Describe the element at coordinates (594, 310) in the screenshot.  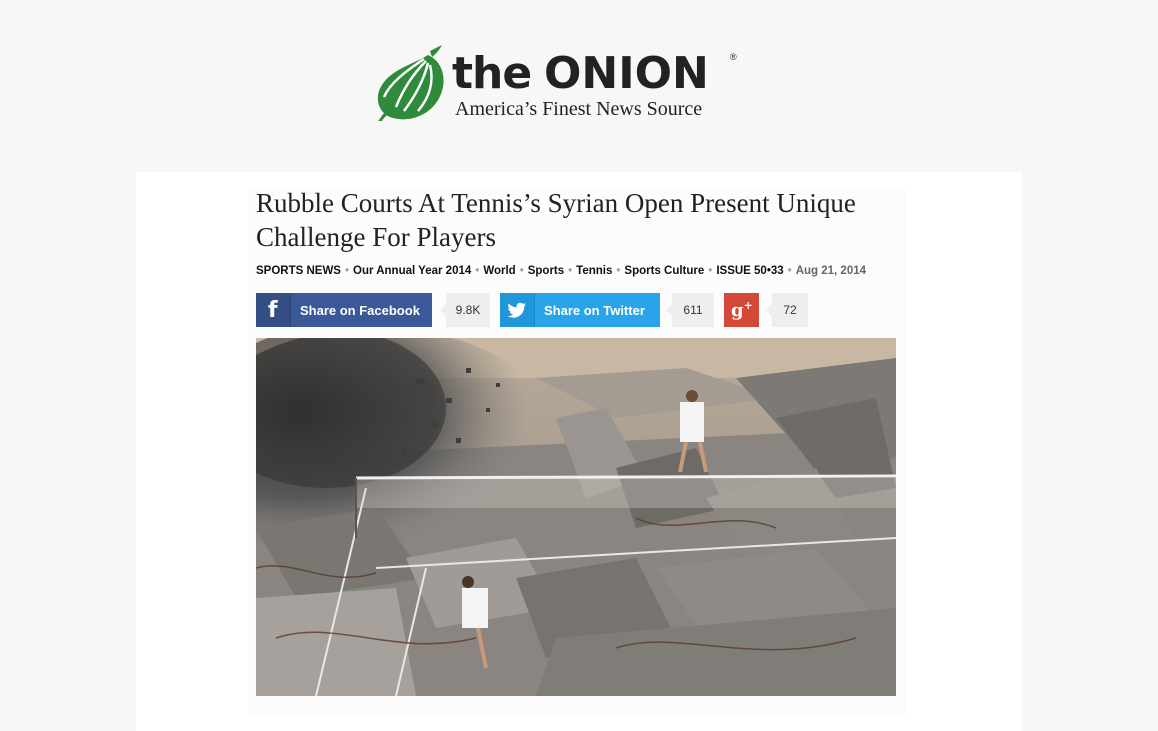
I see `share-twitter-label: Share on Twitter` at that location.